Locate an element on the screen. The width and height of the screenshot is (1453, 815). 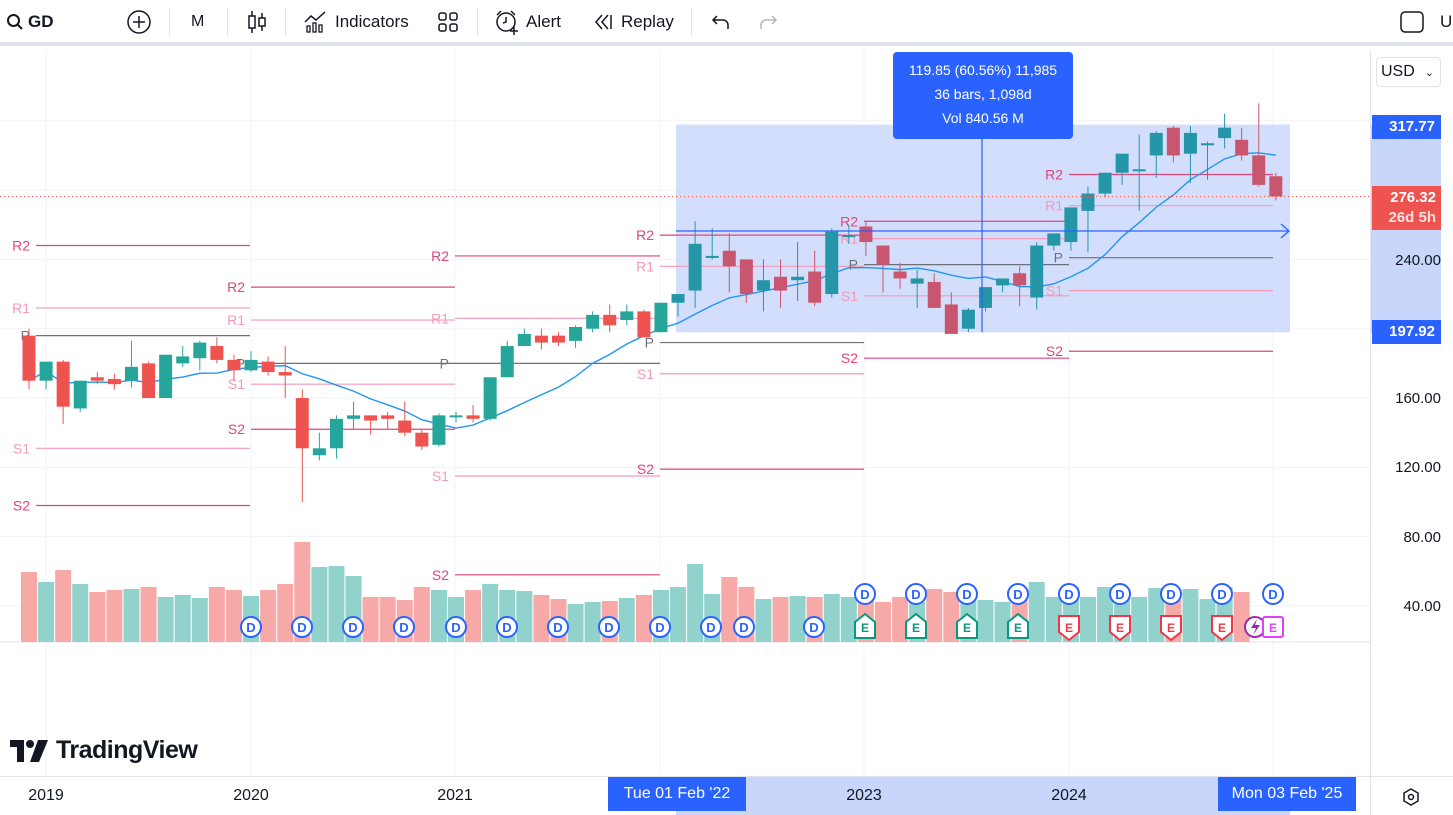
tradingview-logo: TradingView is located at coordinates (104, 750).